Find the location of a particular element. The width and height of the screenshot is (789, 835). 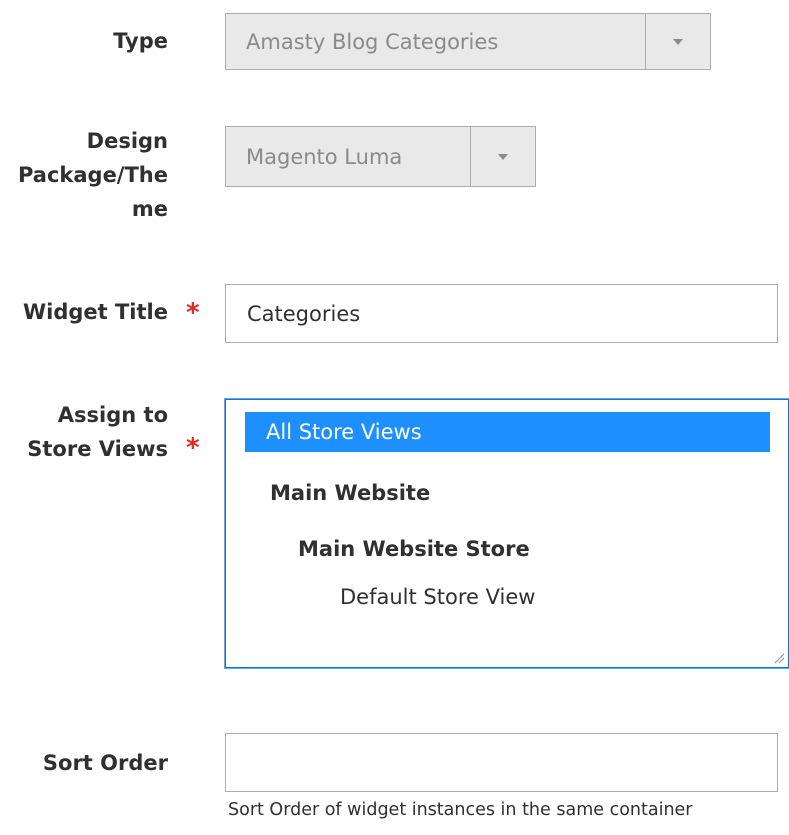

design-package-label-line-1: Design is located at coordinates (127, 141).